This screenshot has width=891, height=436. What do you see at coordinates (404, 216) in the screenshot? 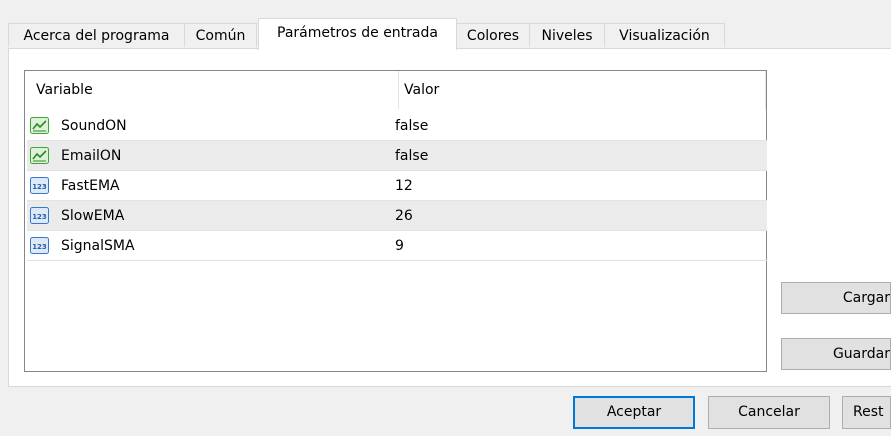
I see `variable-value: 26` at bounding box center [404, 216].